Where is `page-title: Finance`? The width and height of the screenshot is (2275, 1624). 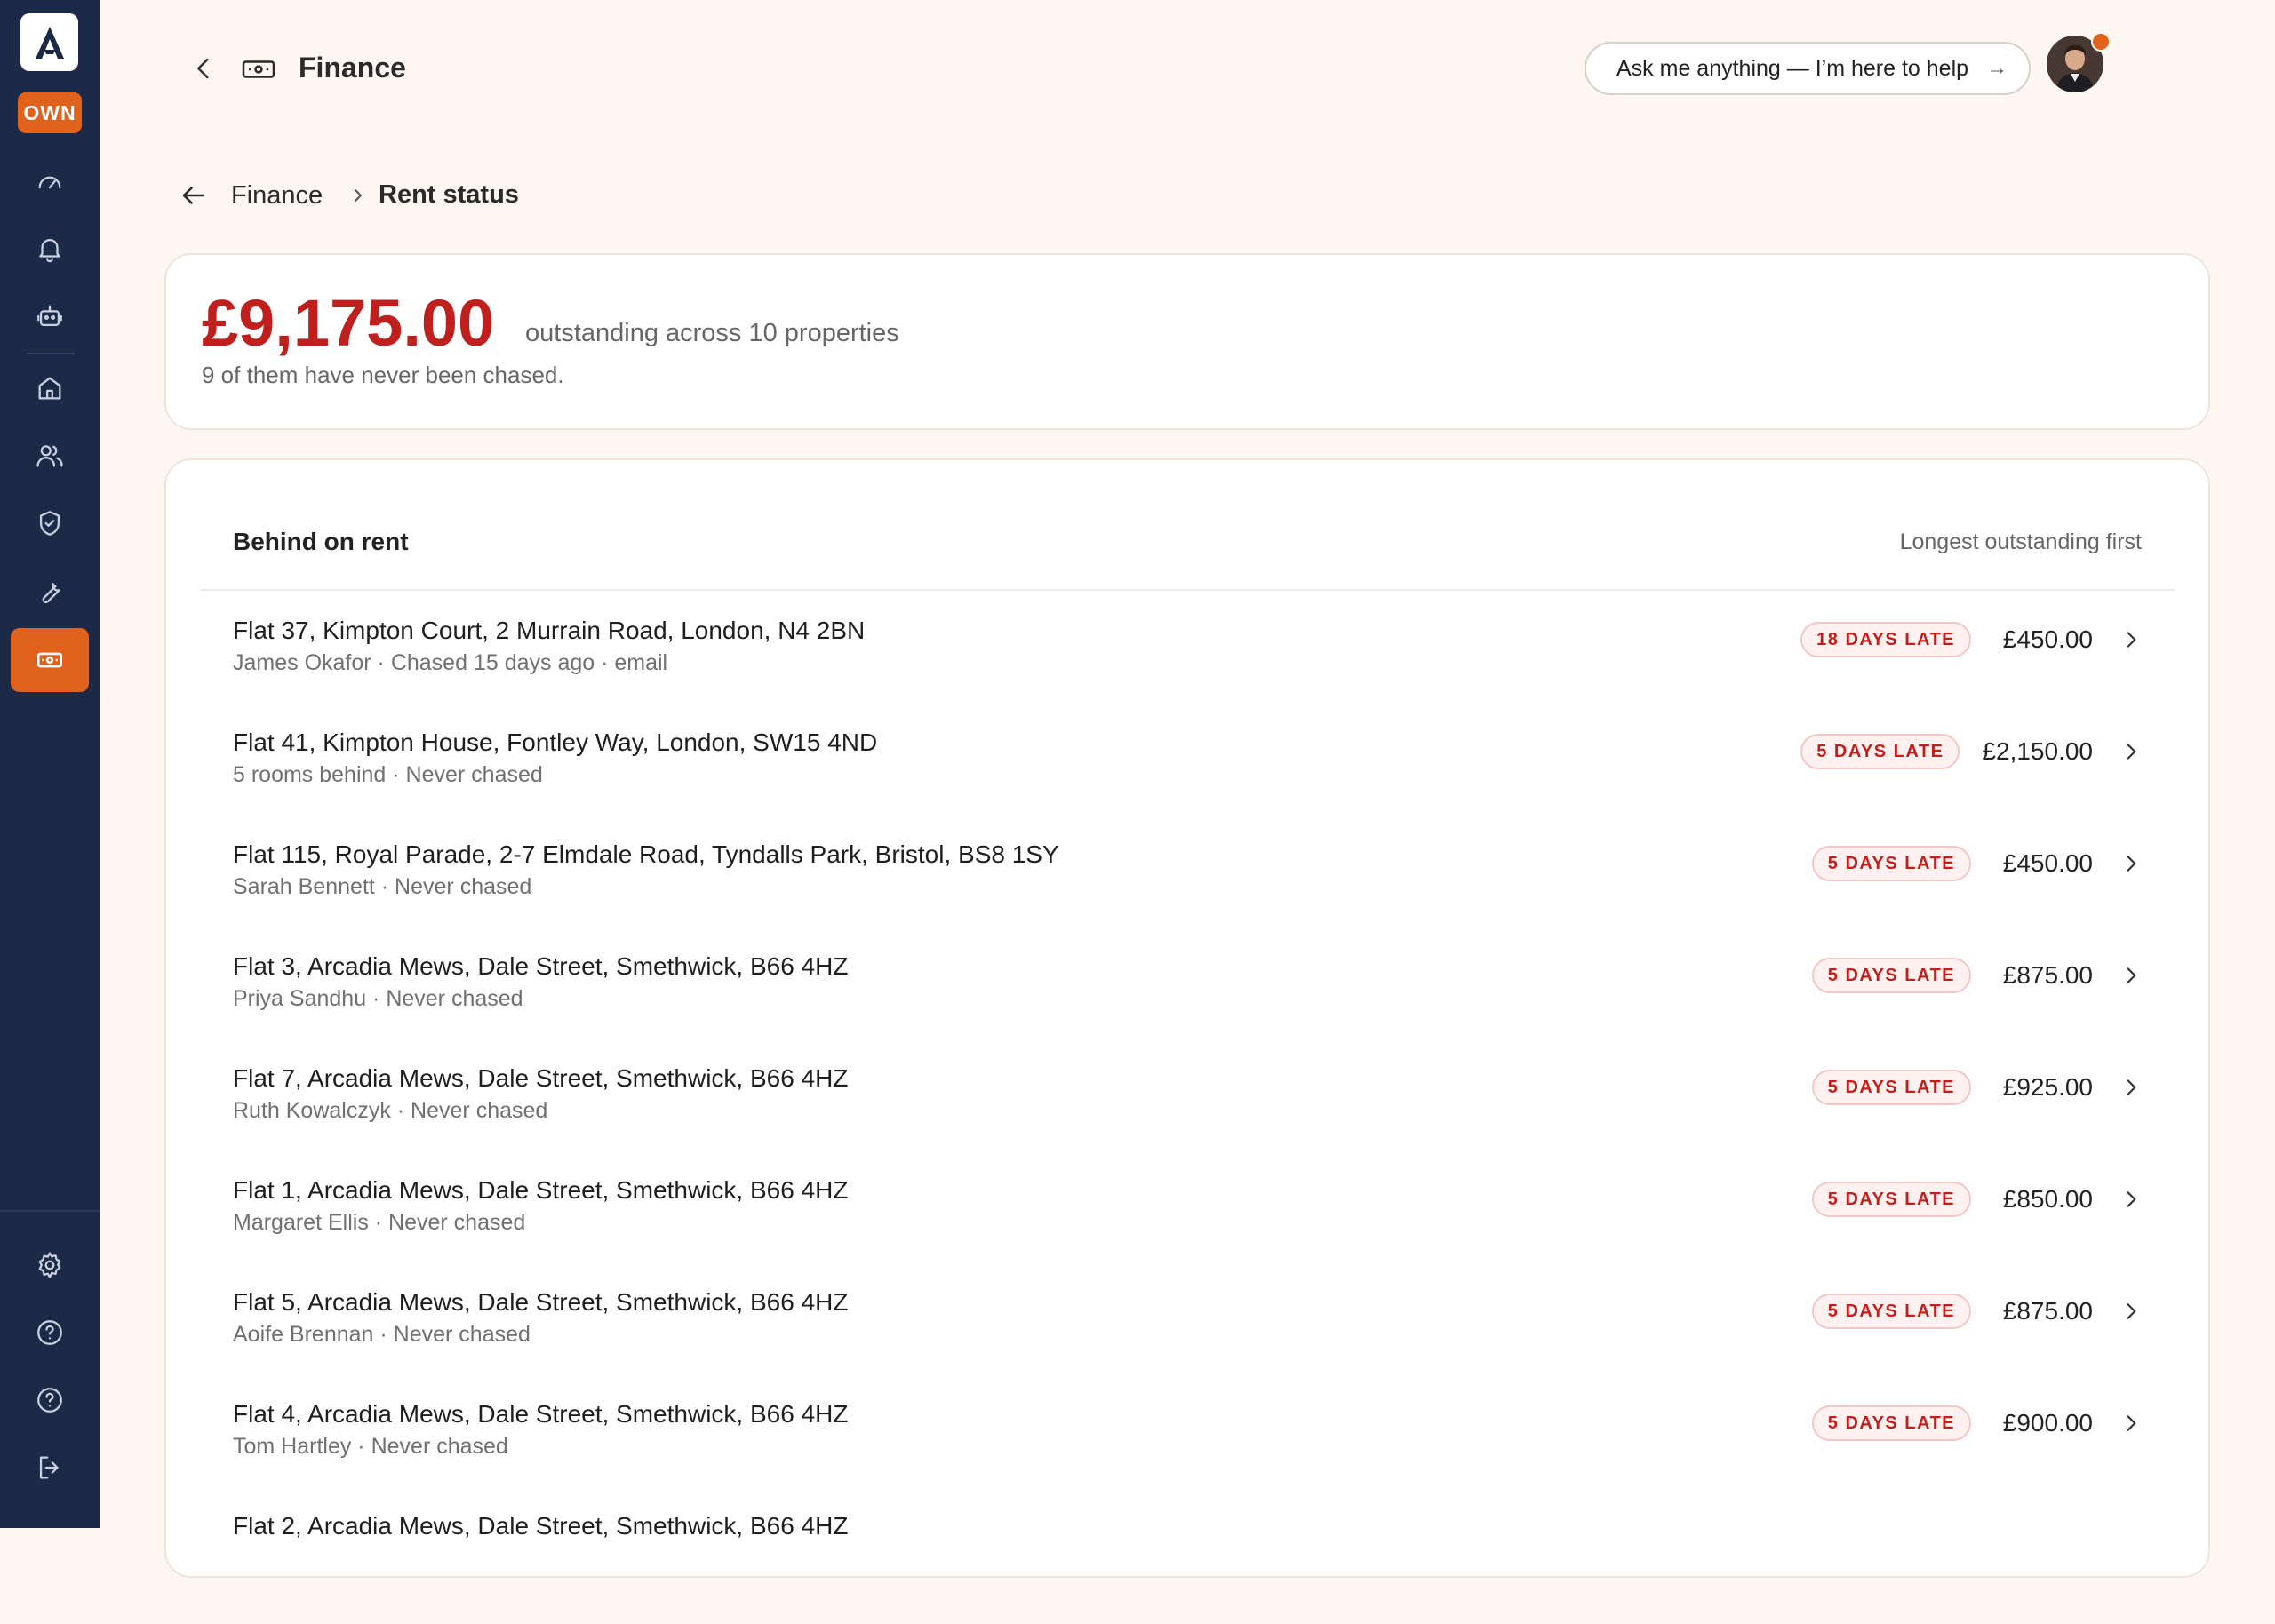 page-title: Finance is located at coordinates (352, 68).